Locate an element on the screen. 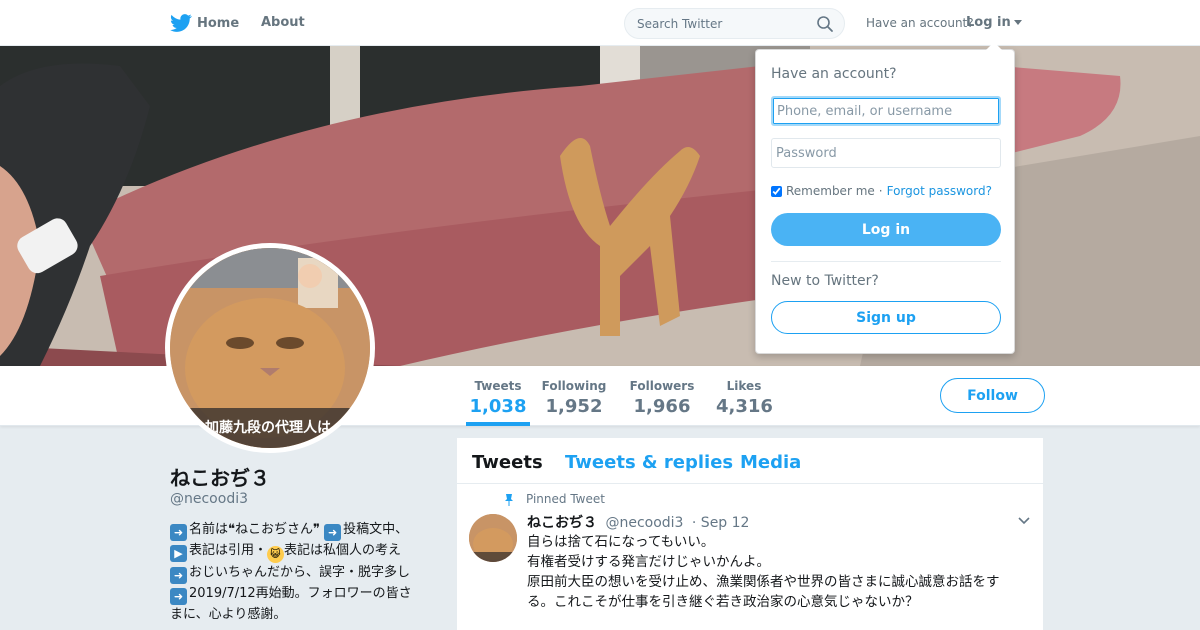 The image size is (1200, 630). tweet-line-3: 原田前大臣の想いを受け止め、漁業関係者や世界の皆さまに誠心誠意お話をす is located at coordinates (763, 582).